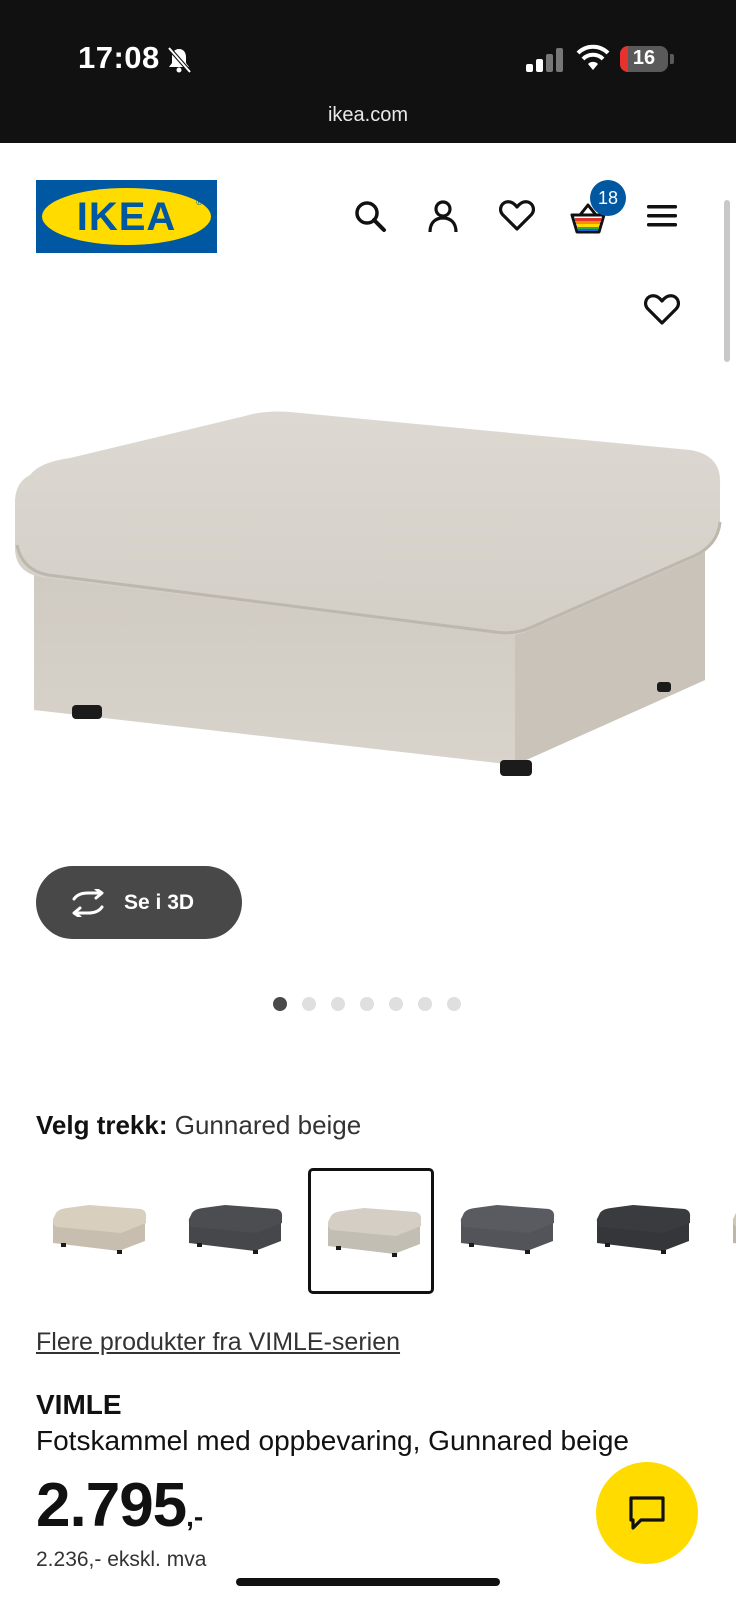 This screenshot has width=736, height=1600. What do you see at coordinates (664, 314) in the screenshot?
I see `add-to-favorites-heart-icon` at bounding box center [664, 314].